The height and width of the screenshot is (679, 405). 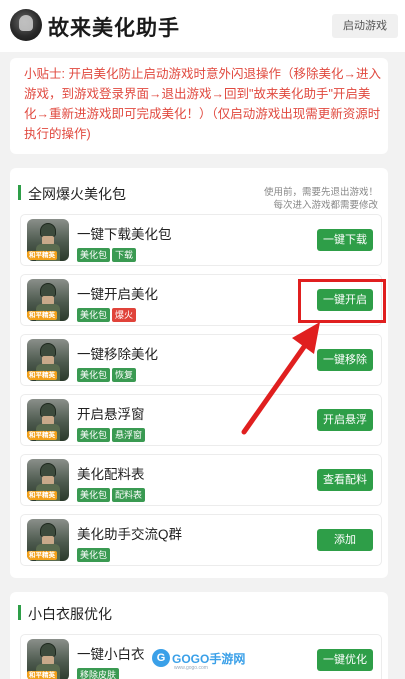 What do you see at coordinates (321, 199) in the screenshot?
I see `section-note: 使用前，需要先退出游戏！ 每次进入游戏都需要修改` at bounding box center [321, 199].